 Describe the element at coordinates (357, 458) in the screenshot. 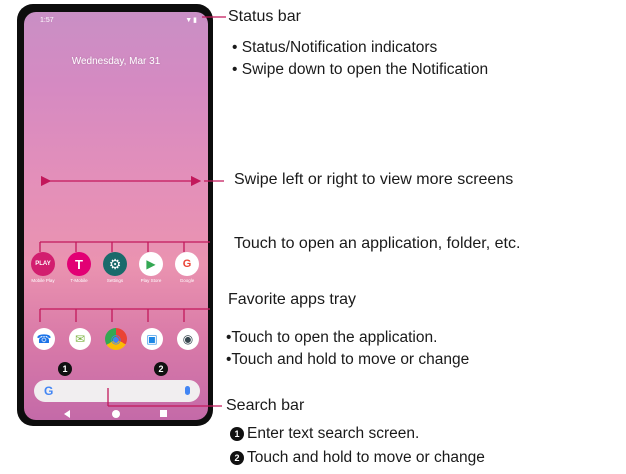

I see `search-point-2: 2 Touch and hold to move or change` at that location.